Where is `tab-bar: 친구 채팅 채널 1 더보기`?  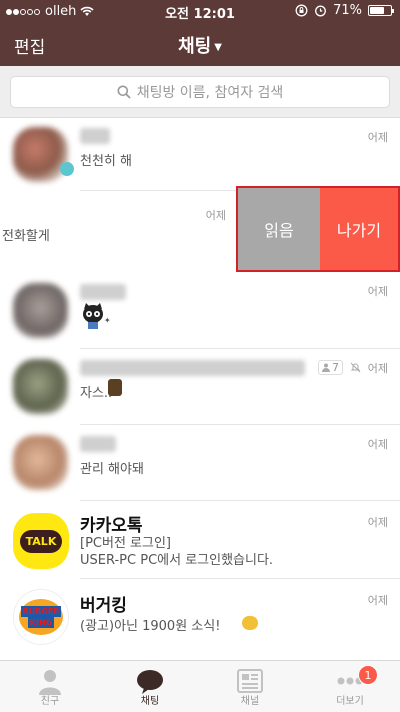
tab-bar: 친구 채팅 채널 1 더보기 is located at coordinates (200, 686).